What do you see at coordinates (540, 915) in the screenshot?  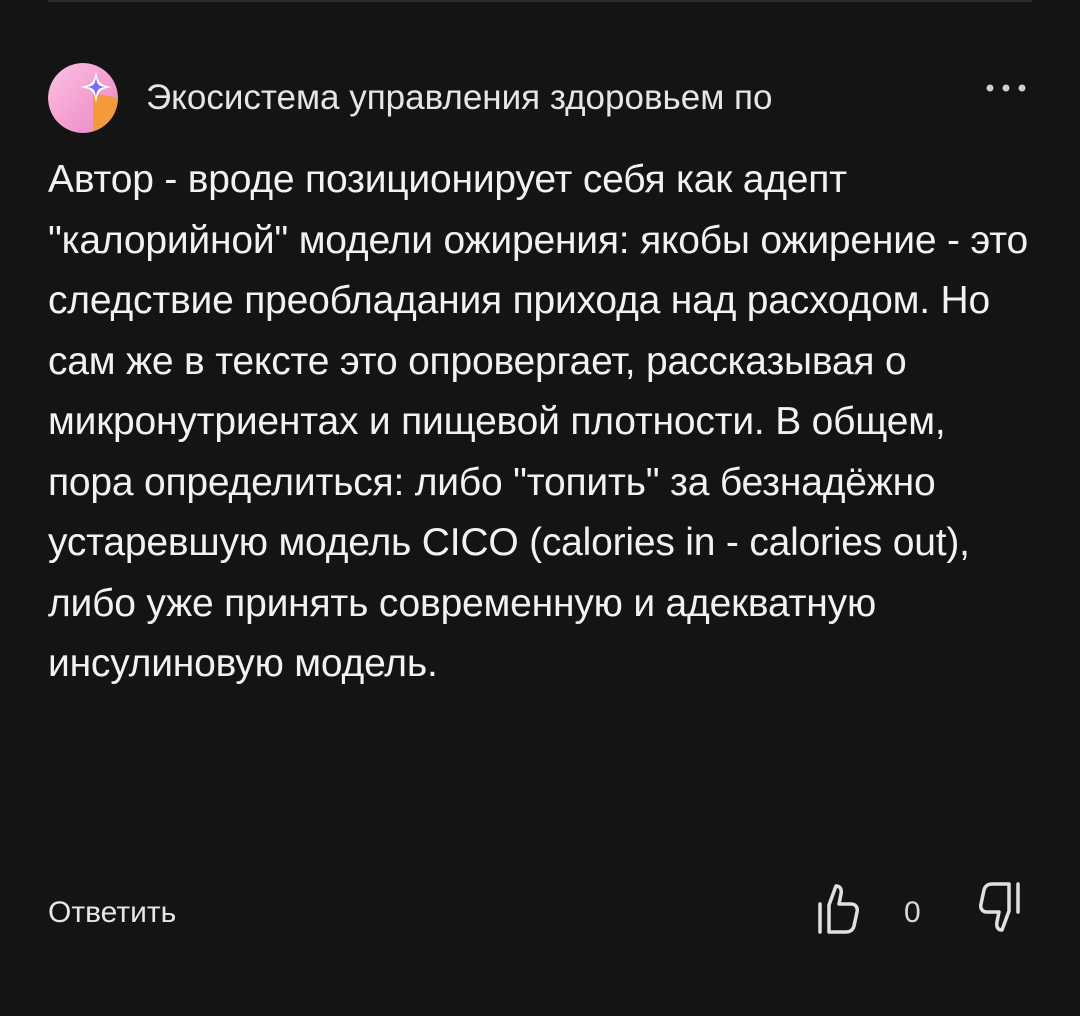 I see `comment-actions: Ответить 0` at bounding box center [540, 915].